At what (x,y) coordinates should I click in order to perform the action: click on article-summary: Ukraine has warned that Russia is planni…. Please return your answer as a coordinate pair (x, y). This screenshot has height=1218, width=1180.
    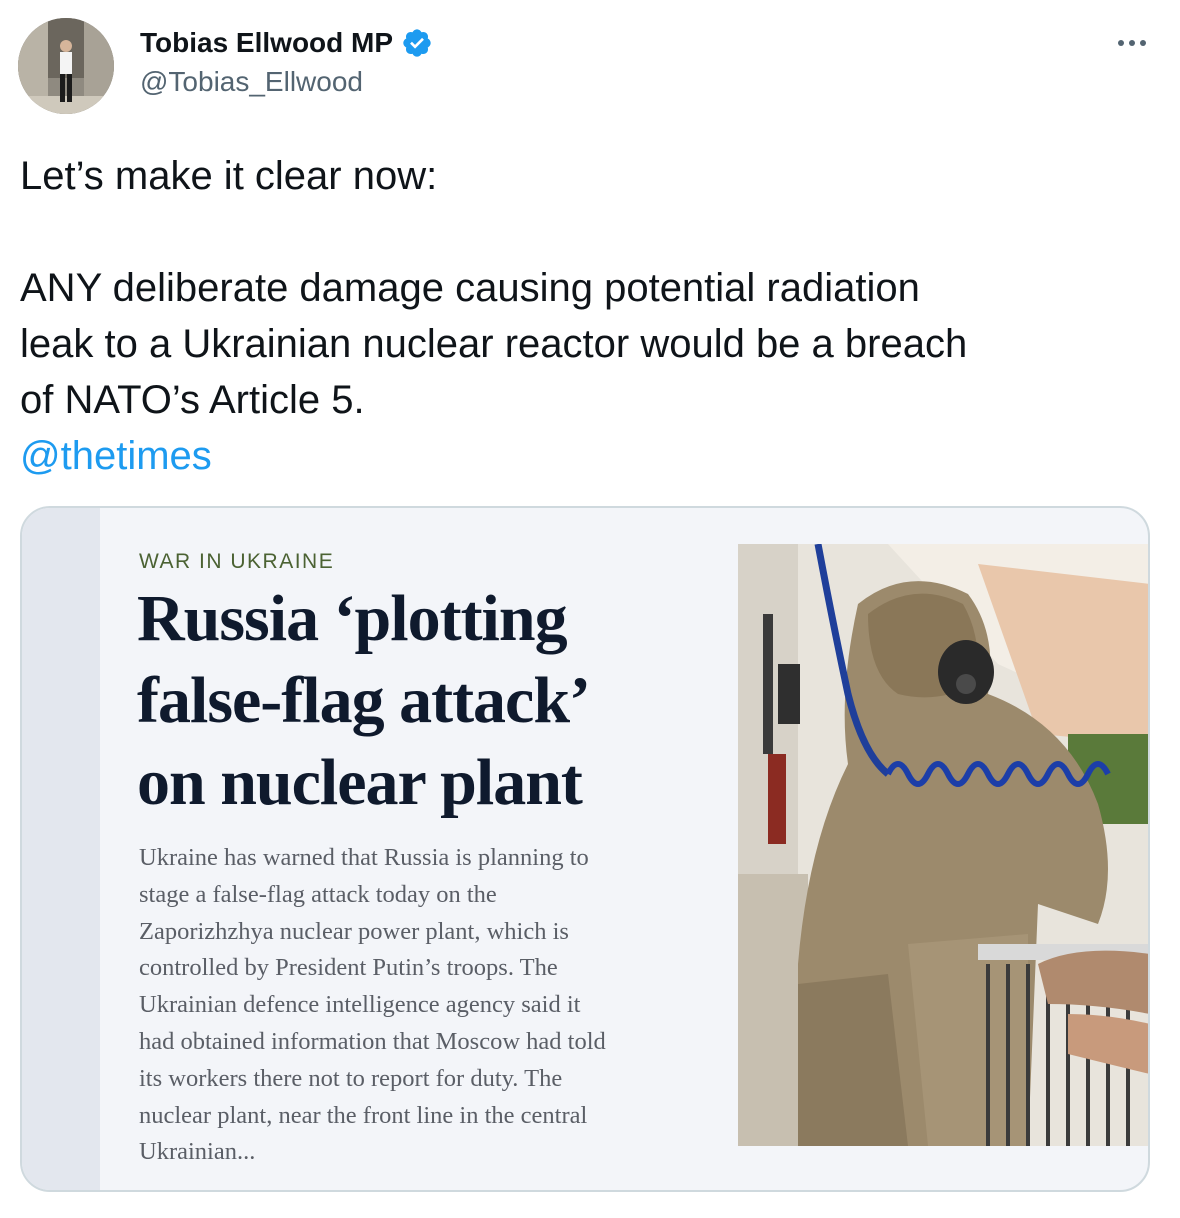
    Looking at the image, I should click on (424, 1005).